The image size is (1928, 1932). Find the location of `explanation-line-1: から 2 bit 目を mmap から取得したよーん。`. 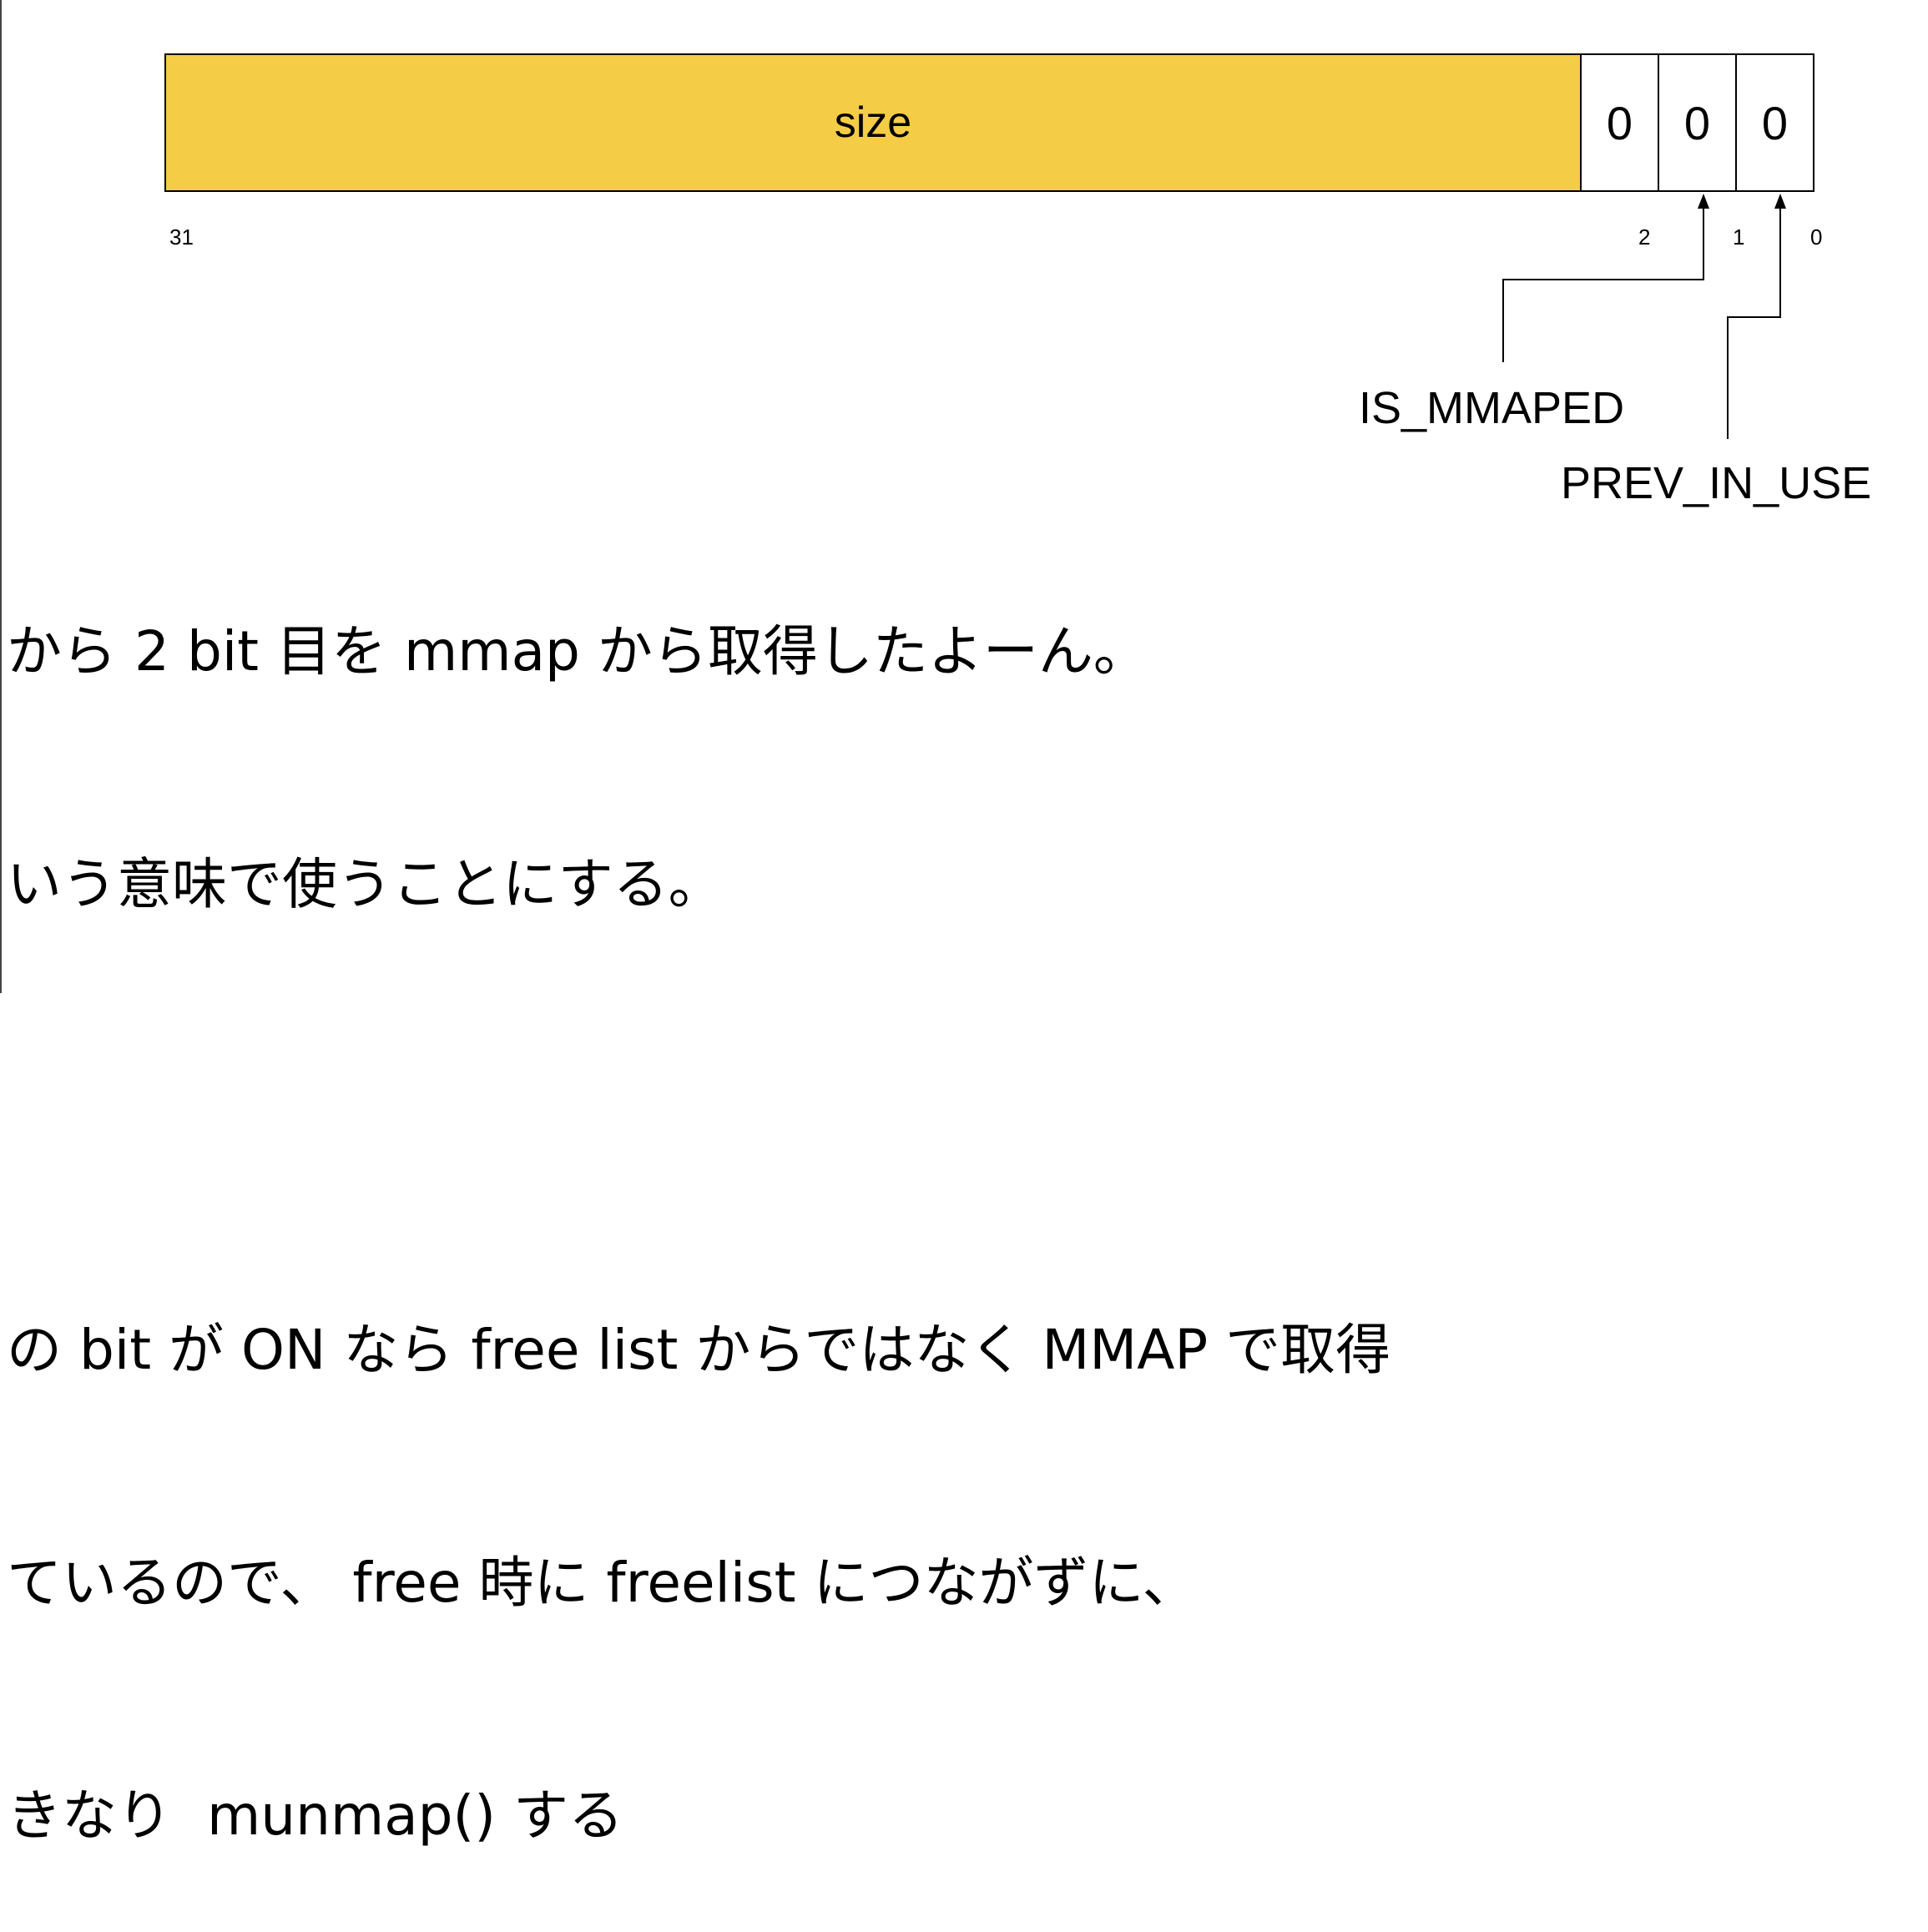

explanation-line-1: から 2 bit 目を mmap から取得したよーん。 is located at coordinates (577, 651).